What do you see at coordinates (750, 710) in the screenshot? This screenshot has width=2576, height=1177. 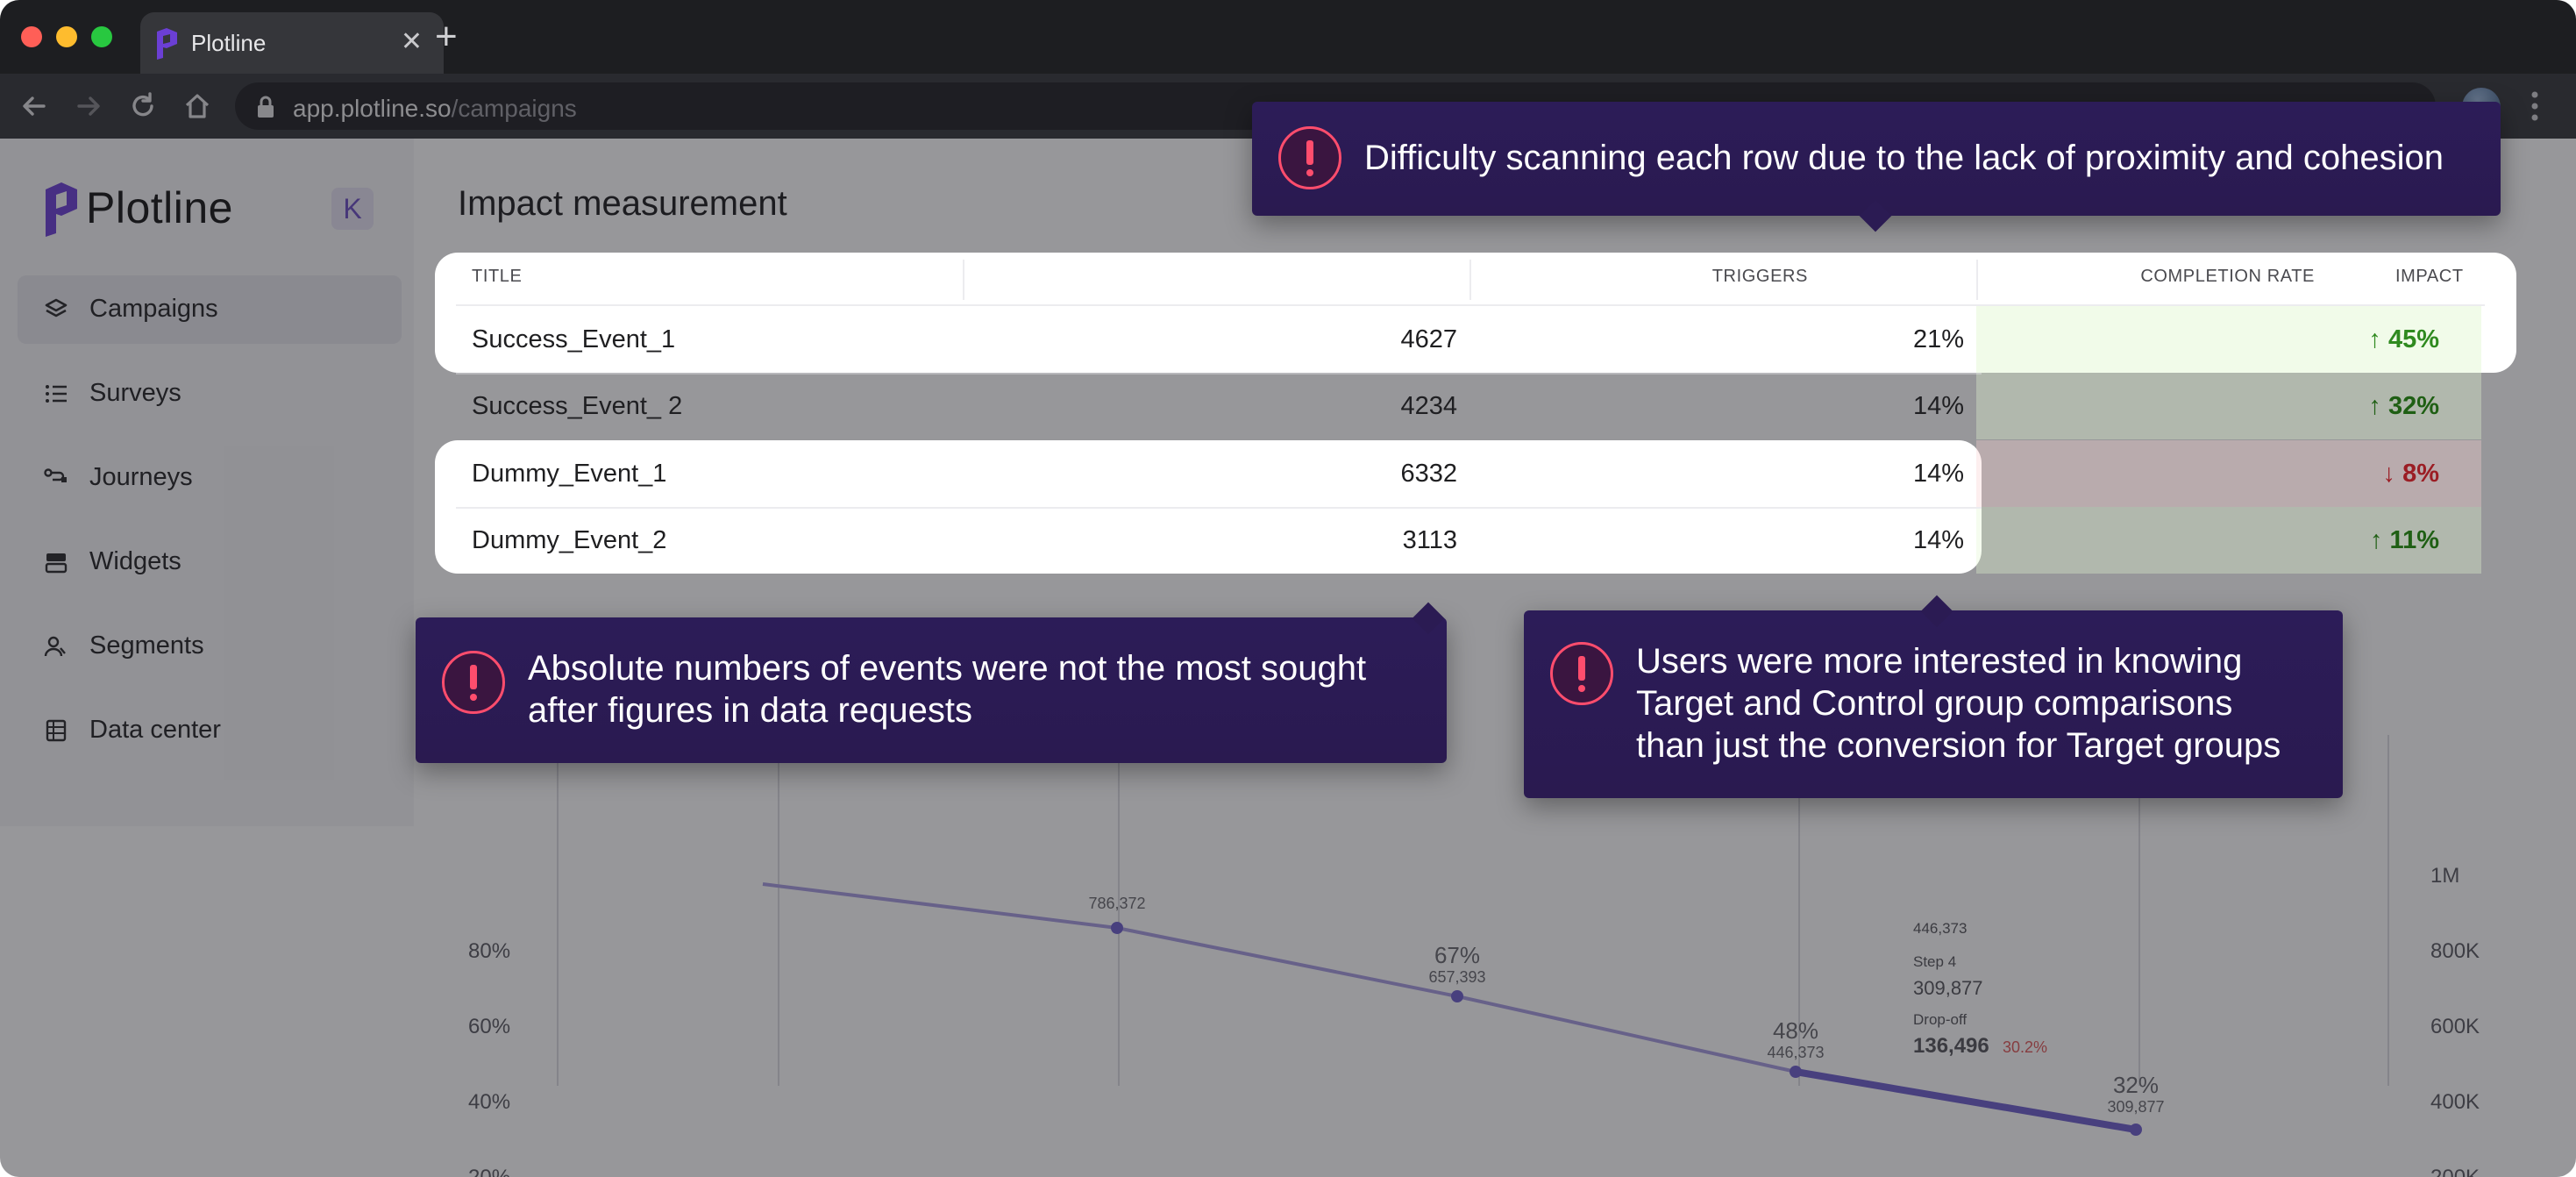 I see `callout-text-line: after figures in data requests` at bounding box center [750, 710].